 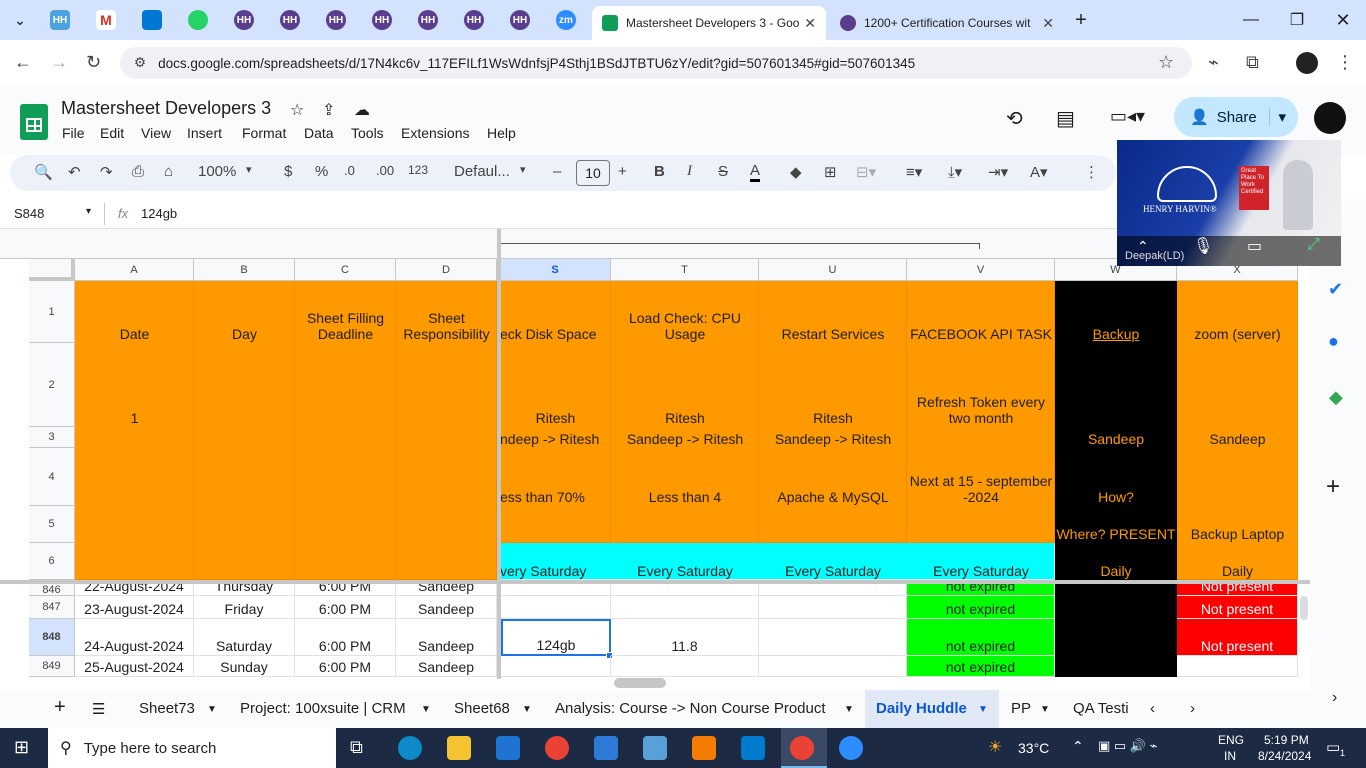 I want to click on cell-s848-selected: 124gb, so click(x=556, y=637).